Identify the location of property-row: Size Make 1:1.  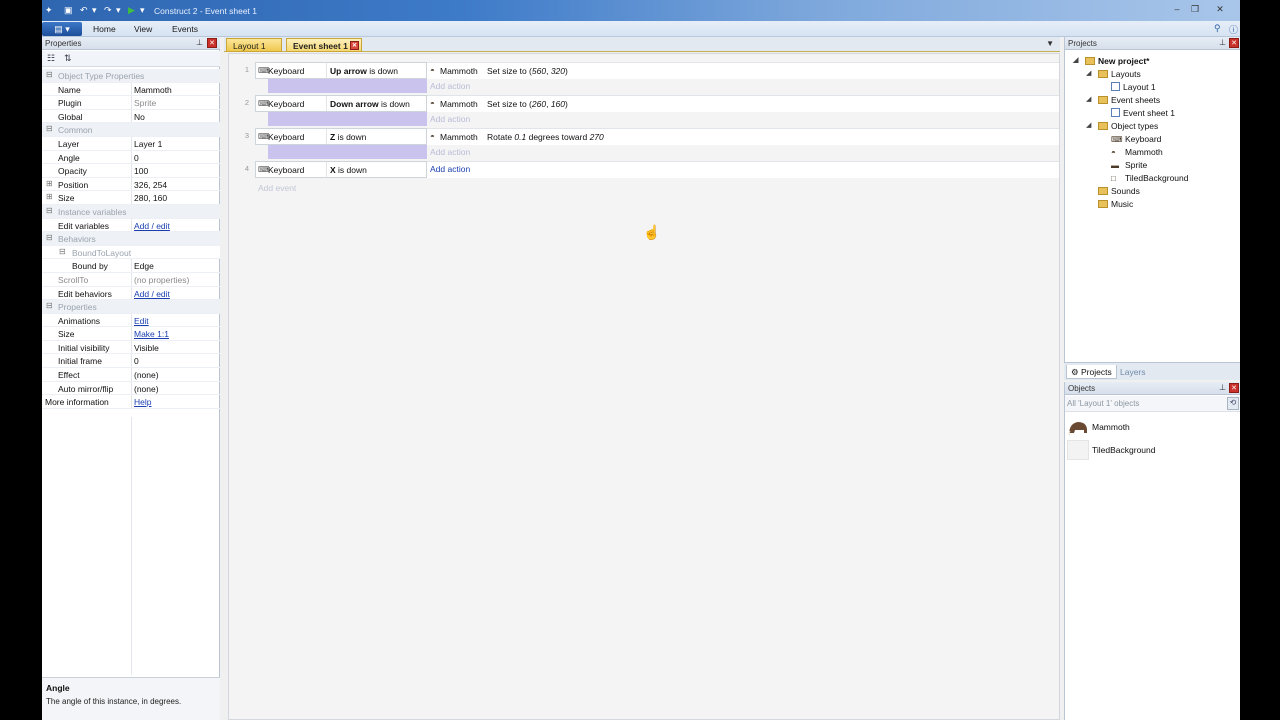
(131, 334).